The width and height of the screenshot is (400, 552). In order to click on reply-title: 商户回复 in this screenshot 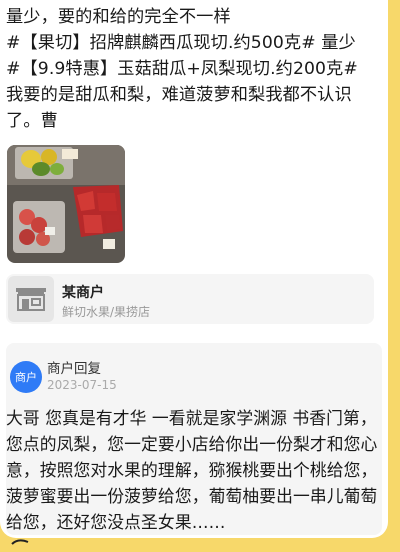, I will do `click(74, 369)`.